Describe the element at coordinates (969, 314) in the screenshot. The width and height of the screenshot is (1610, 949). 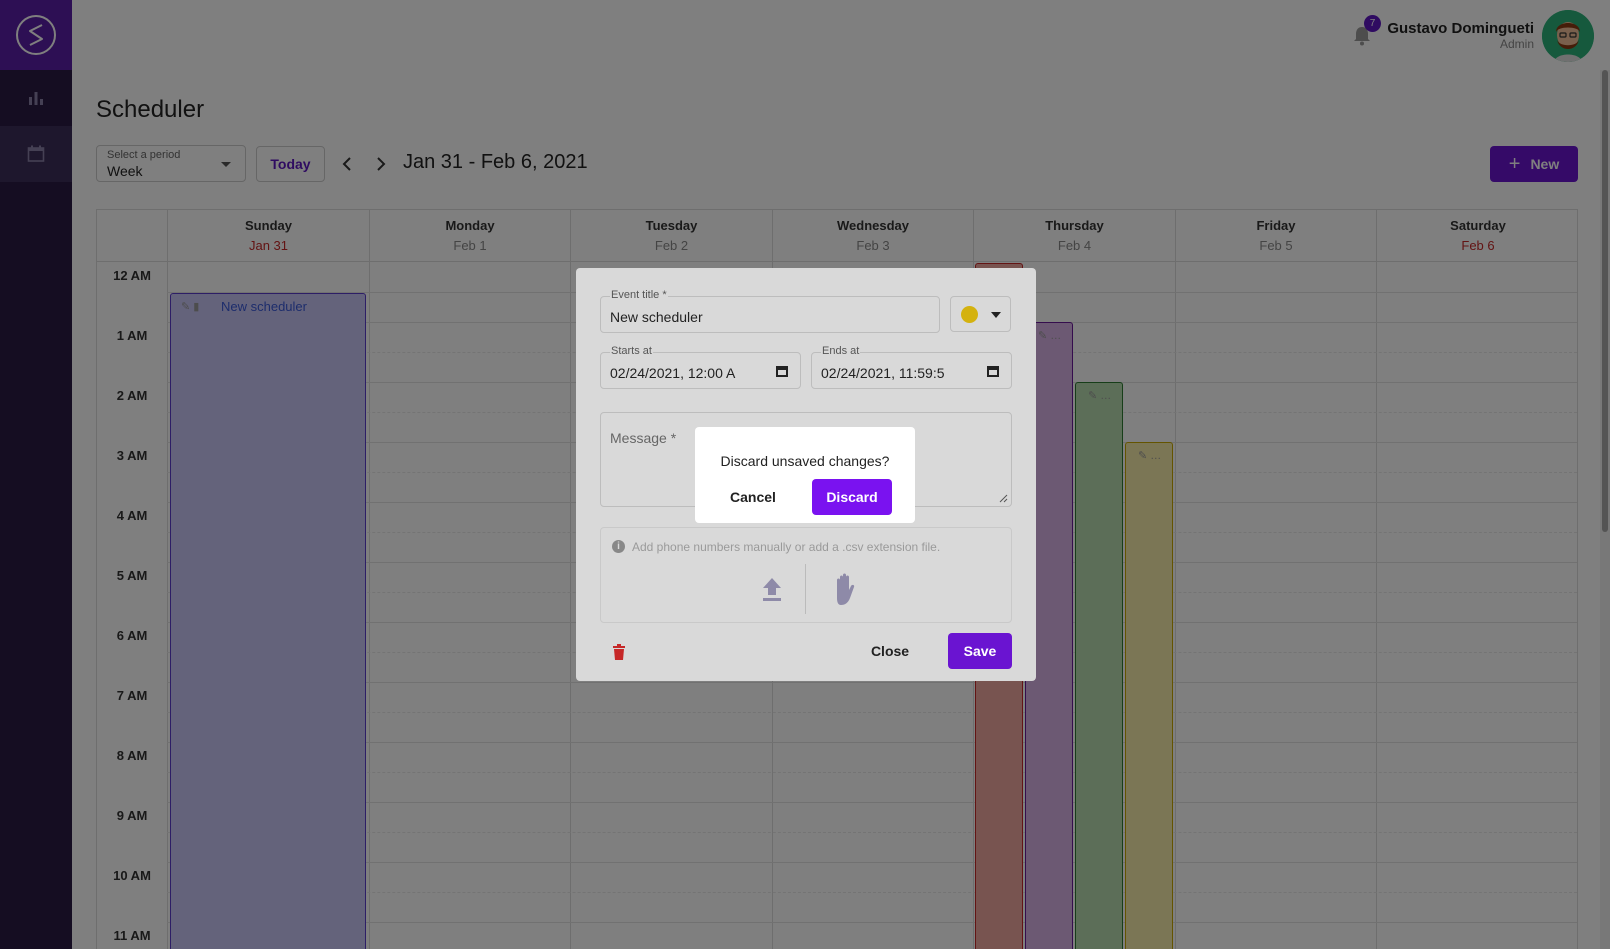
I see `color-swatch` at that location.